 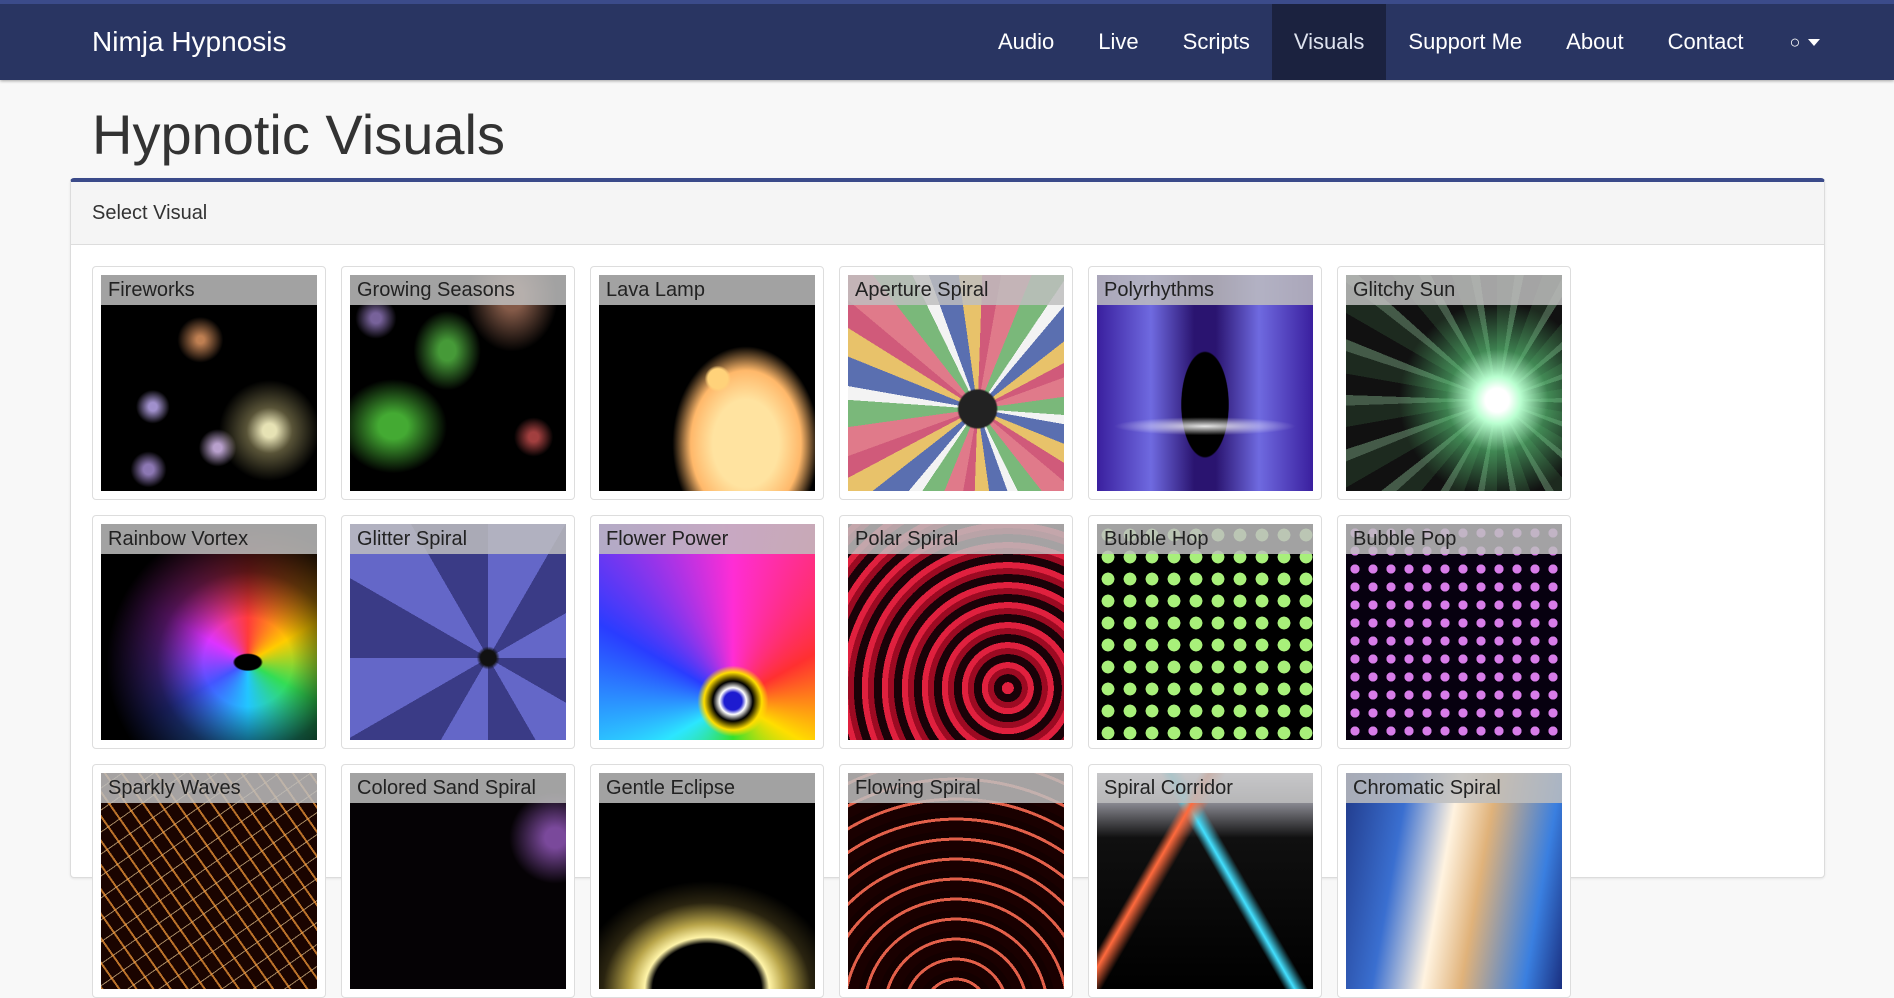 What do you see at coordinates (1706, 42) in the screenshot?
I see `nav-item-contact: Contact` at bounding box center [1706, 42].